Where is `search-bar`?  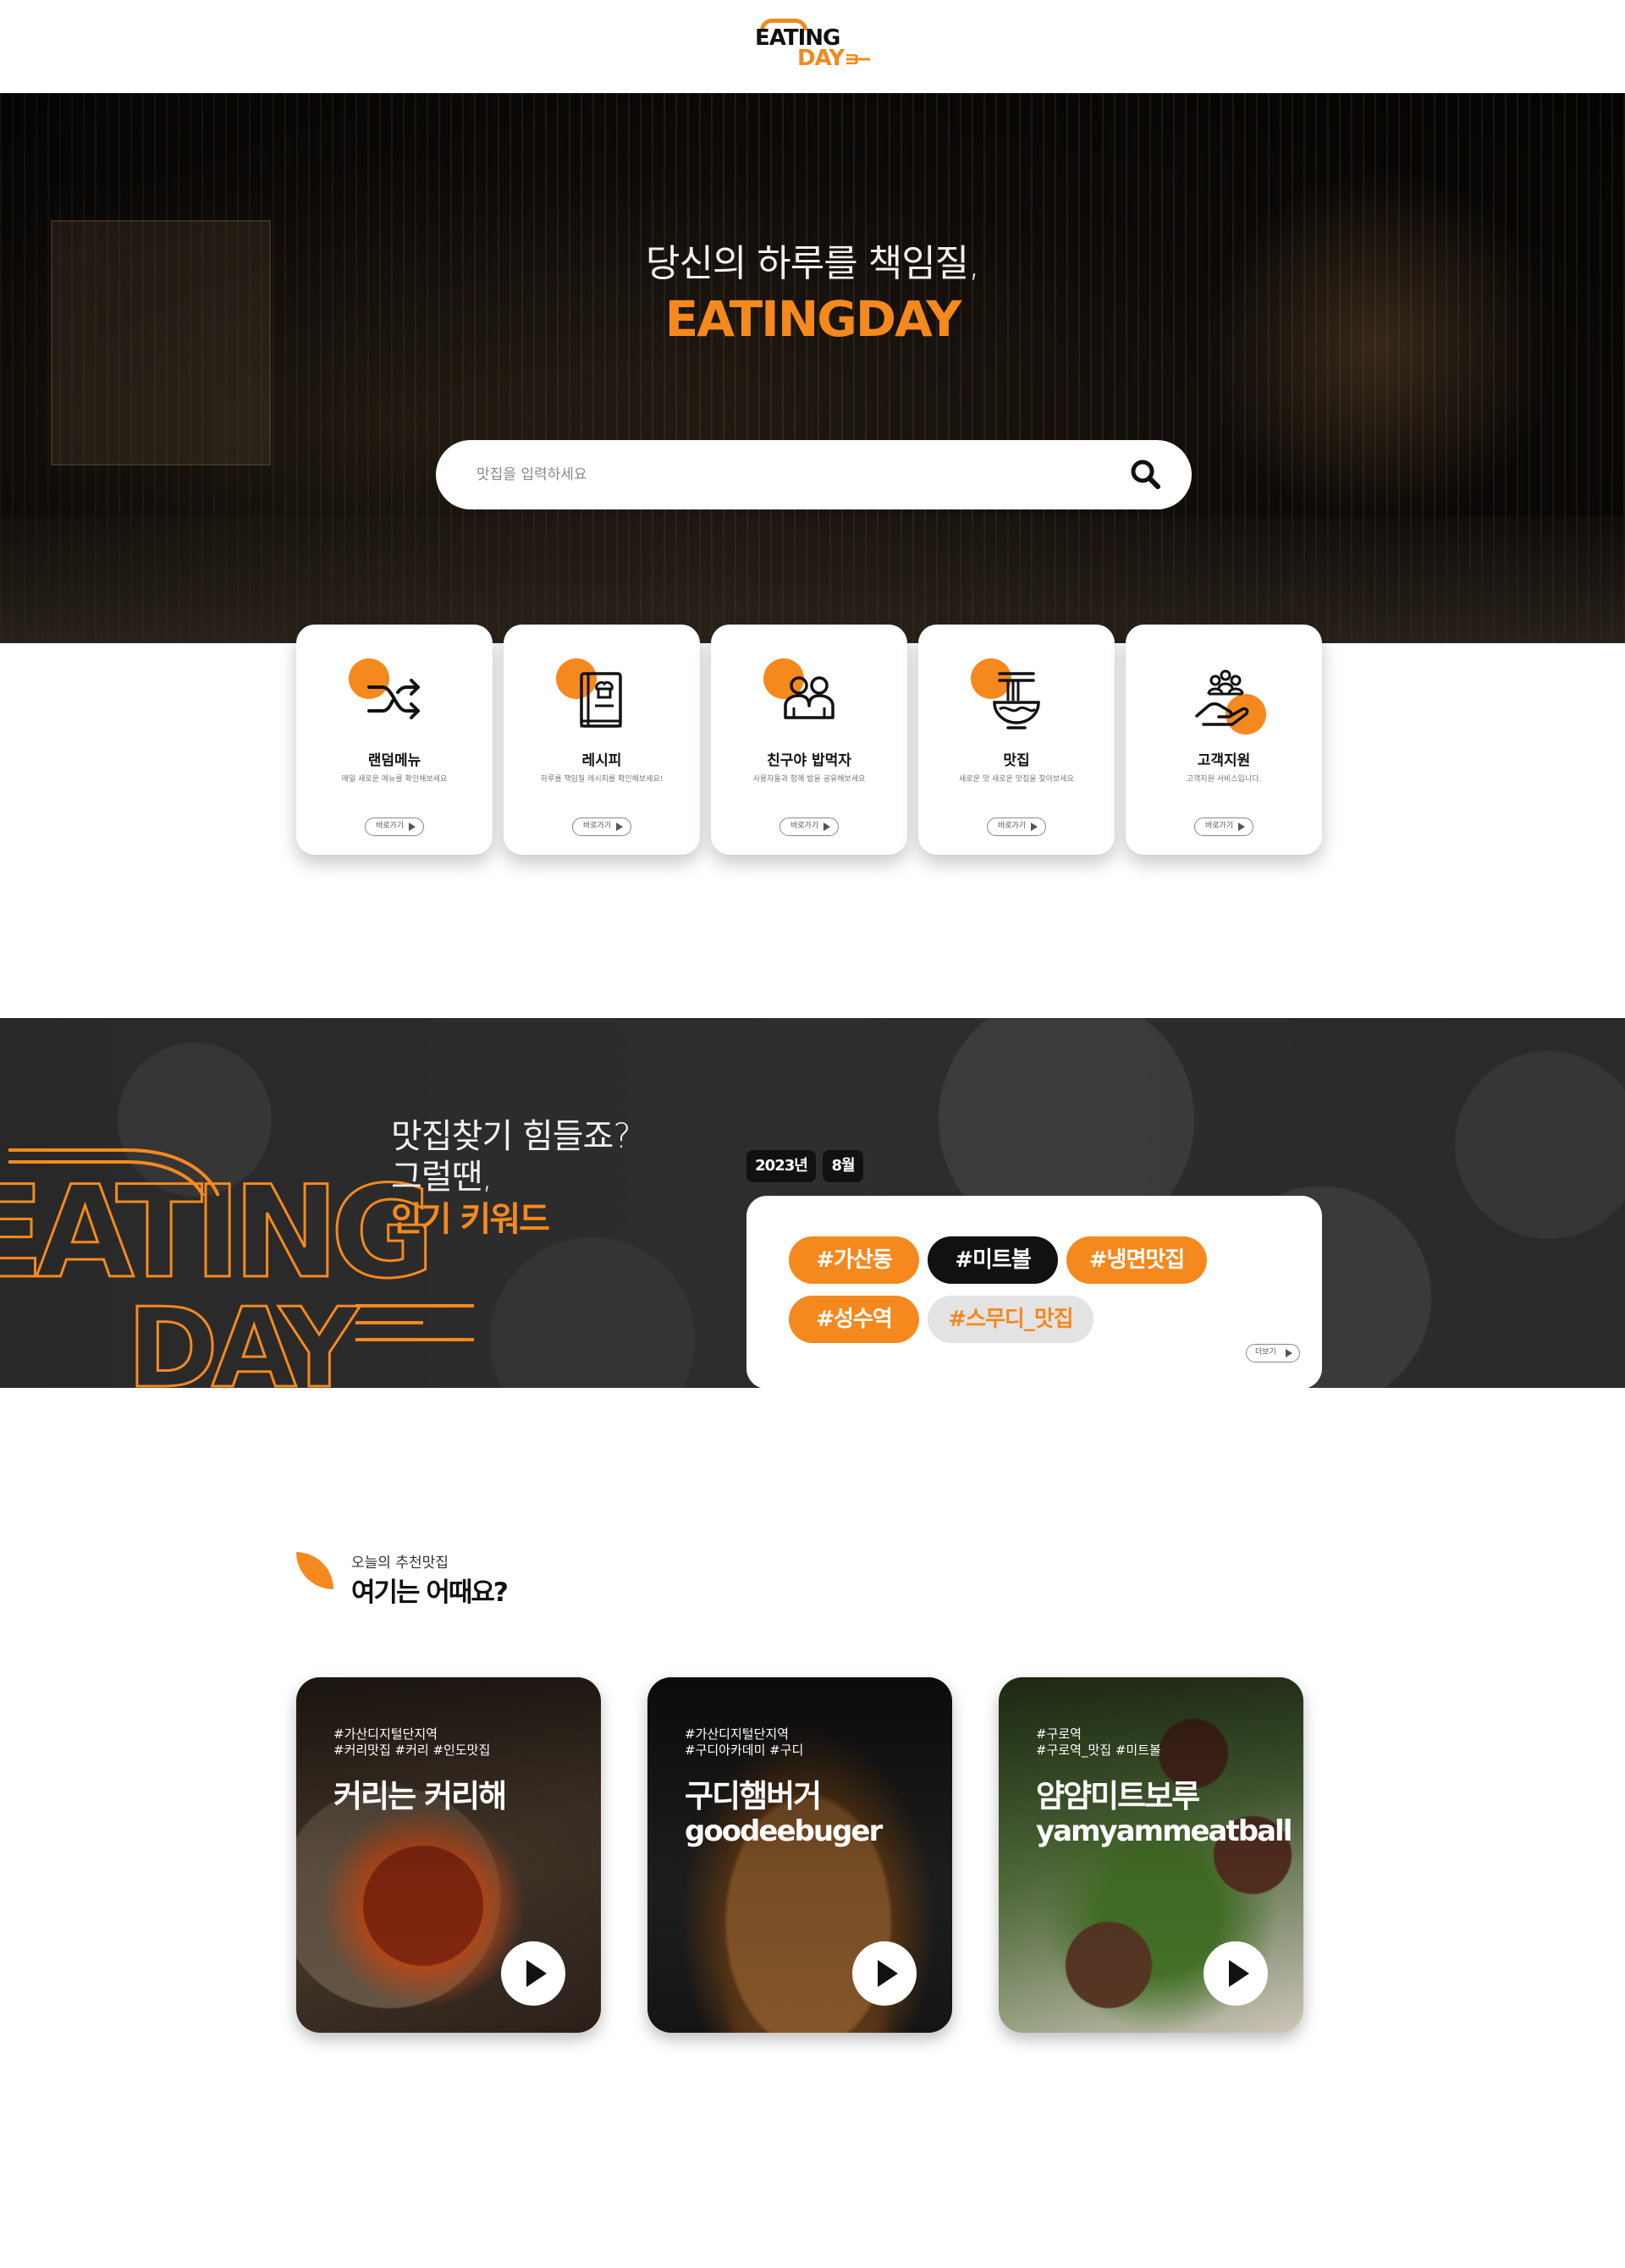
search-bar is located at coordinates (814, 474).